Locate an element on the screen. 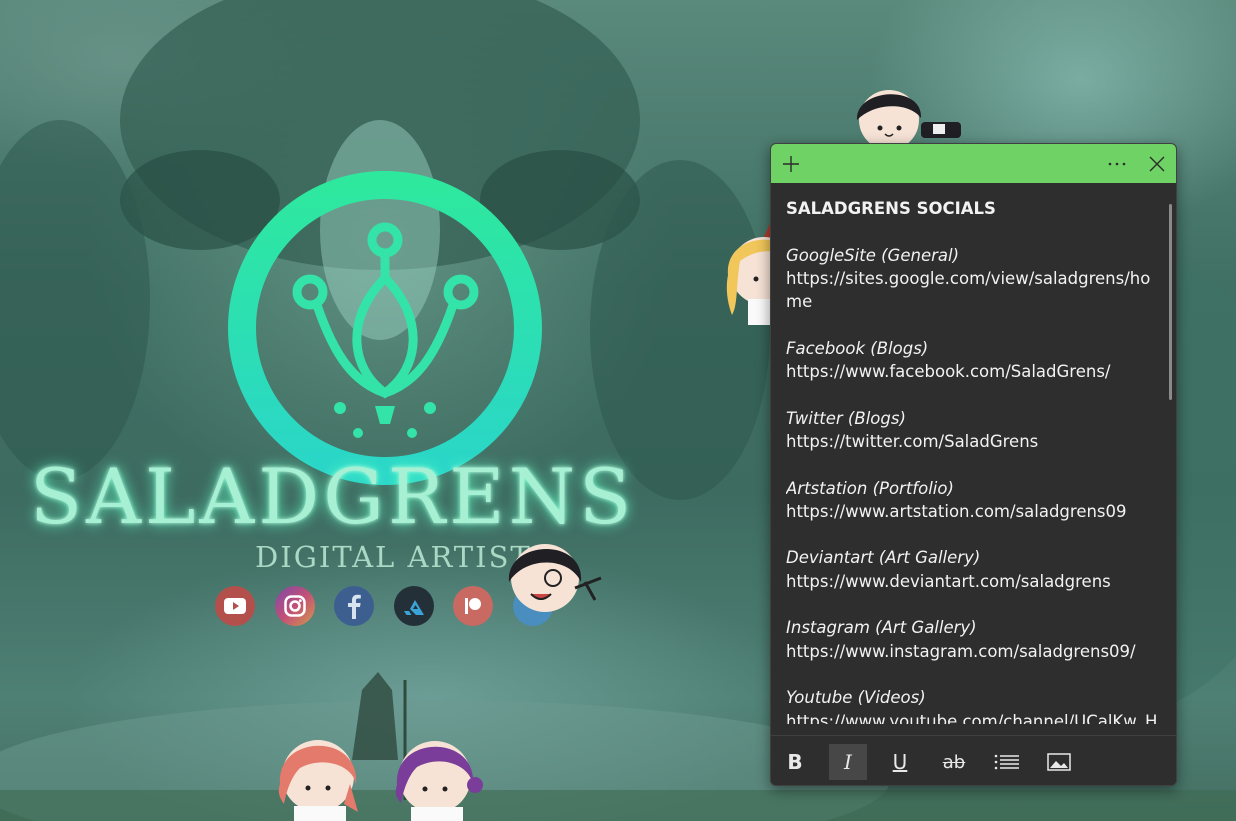  close-icon is located at coordinates (1156, 163).